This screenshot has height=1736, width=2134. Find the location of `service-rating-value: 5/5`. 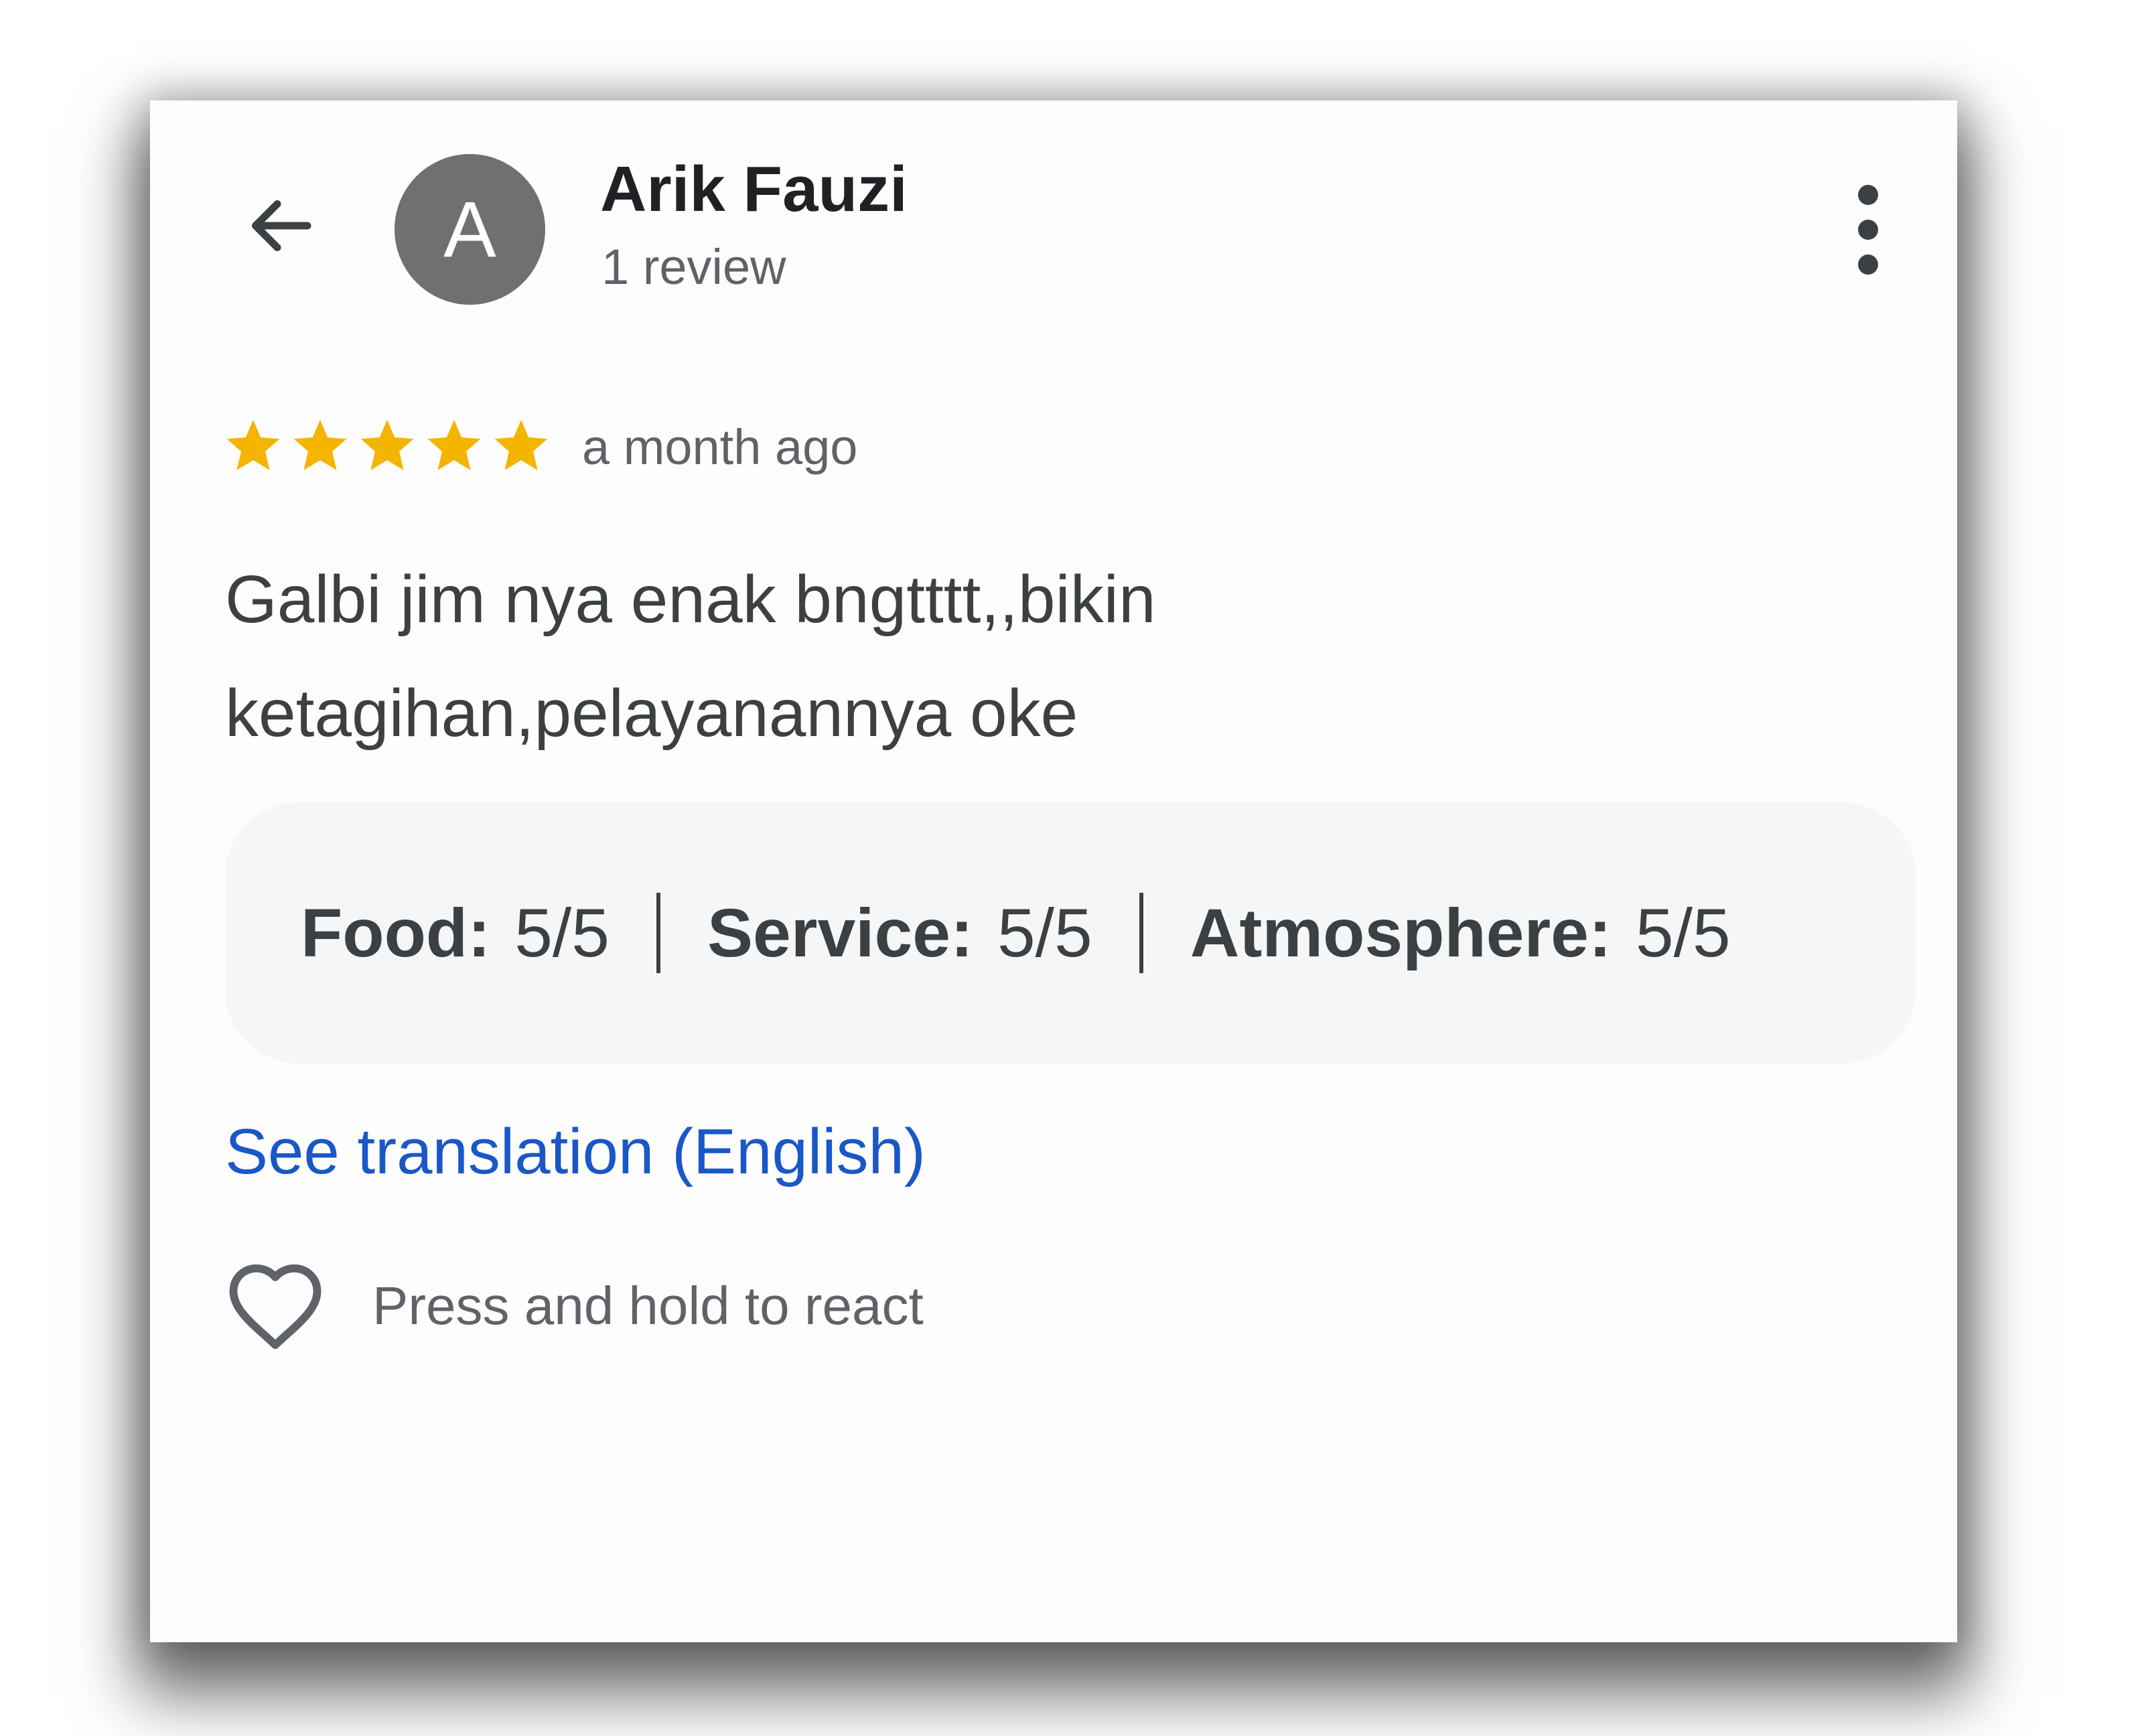

service-rating-value: 5/5 is located at coordinates (1044, 932).